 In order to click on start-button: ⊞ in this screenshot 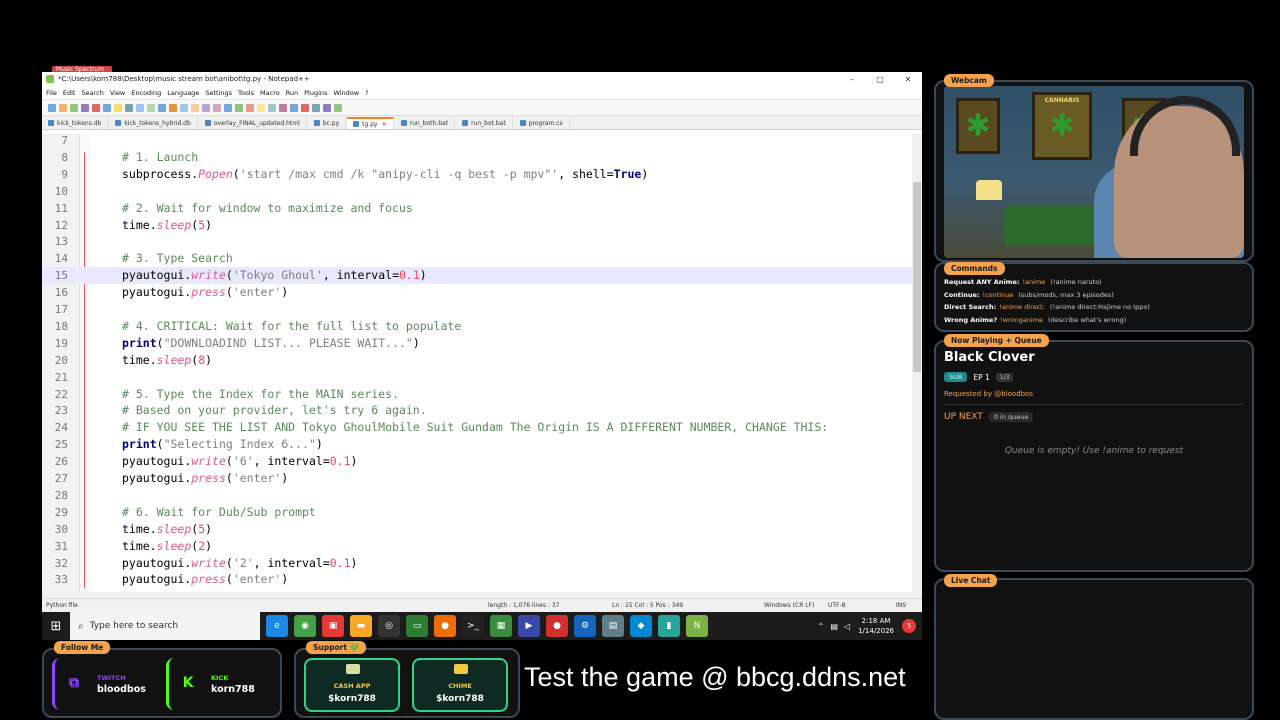, I will do `click(56, 626)`.